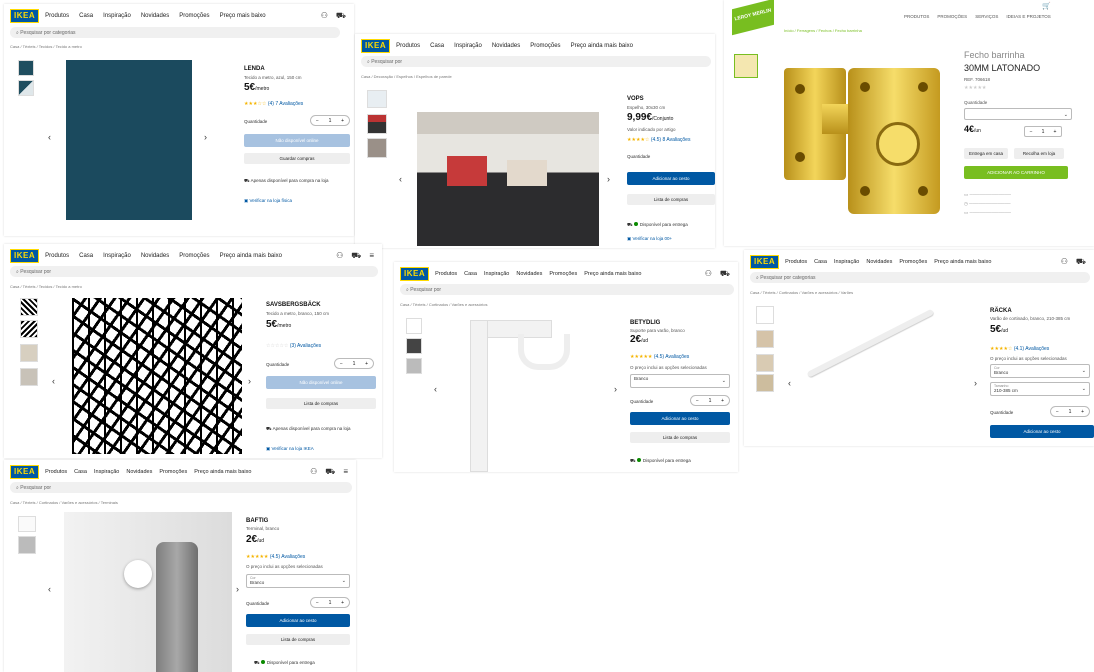 Image resolution: width=1094 pixels, height=672 pixels. What do you see at coordinates (952, 16) in the screenshot?
I see `nav-item: PROMOÇÕES` at bounding box center [952, 16].